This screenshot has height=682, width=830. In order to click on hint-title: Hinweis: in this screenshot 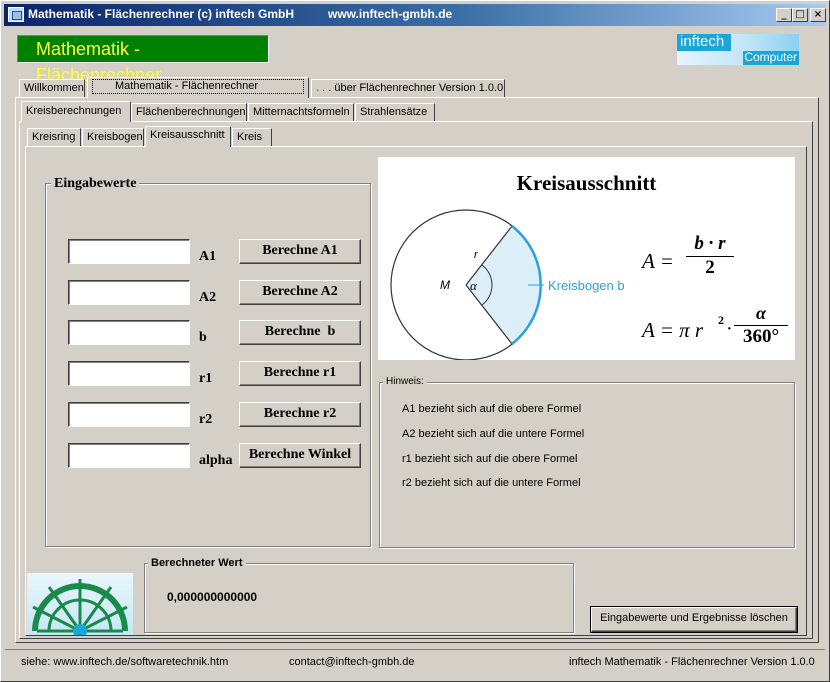, I will do `click(405, 381)`.